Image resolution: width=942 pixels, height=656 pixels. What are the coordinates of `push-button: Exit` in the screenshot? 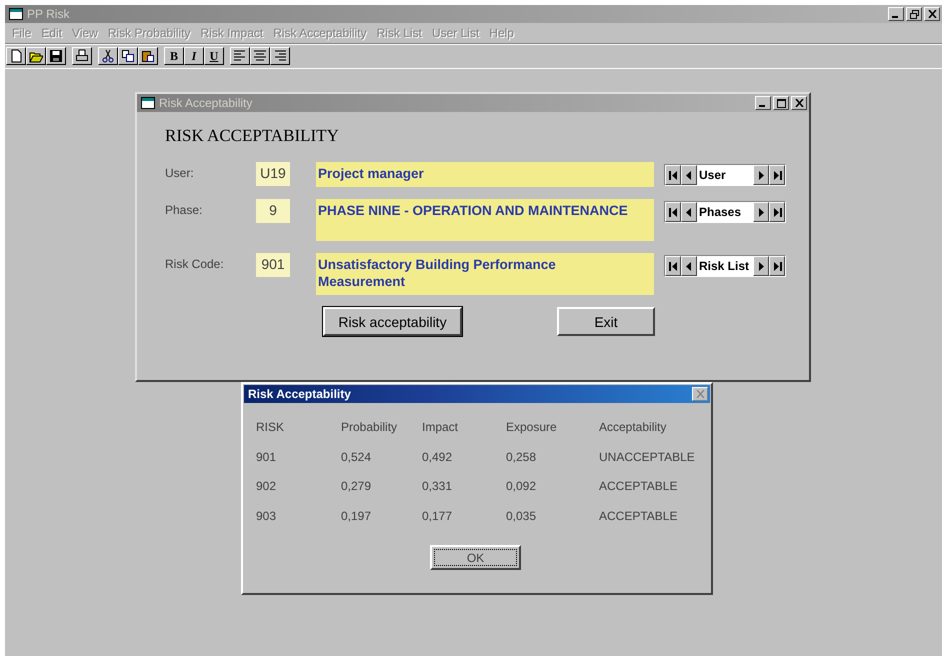 It's located at (606, 321).